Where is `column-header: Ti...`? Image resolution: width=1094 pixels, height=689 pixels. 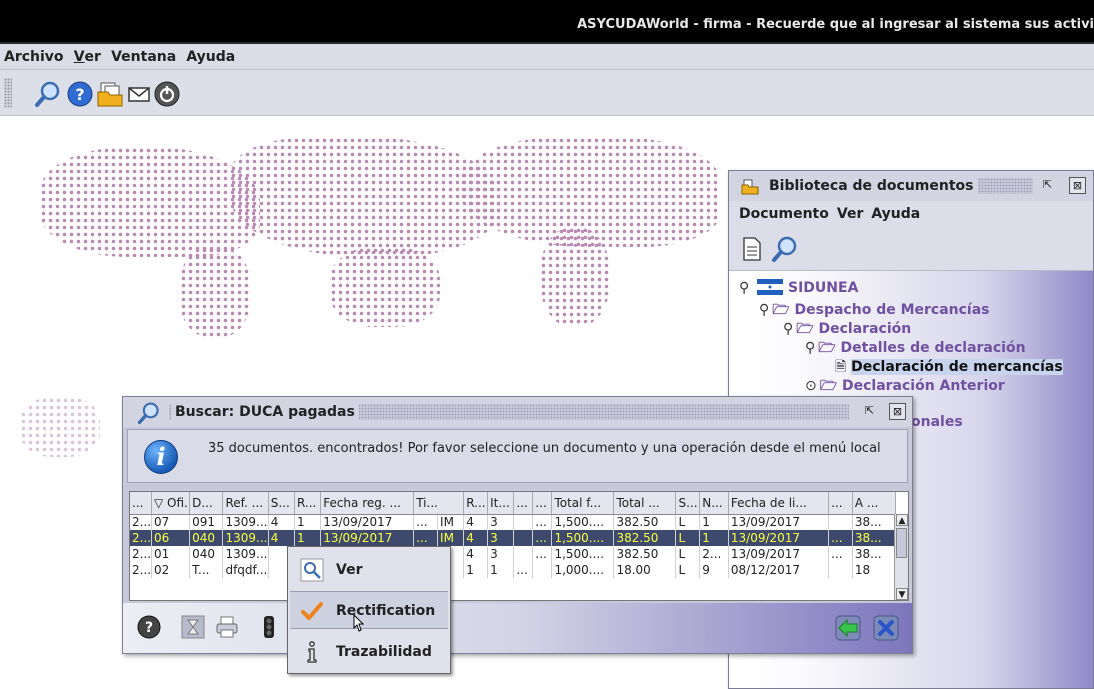
column-header: Ti... is located at coordinates (439, 503).